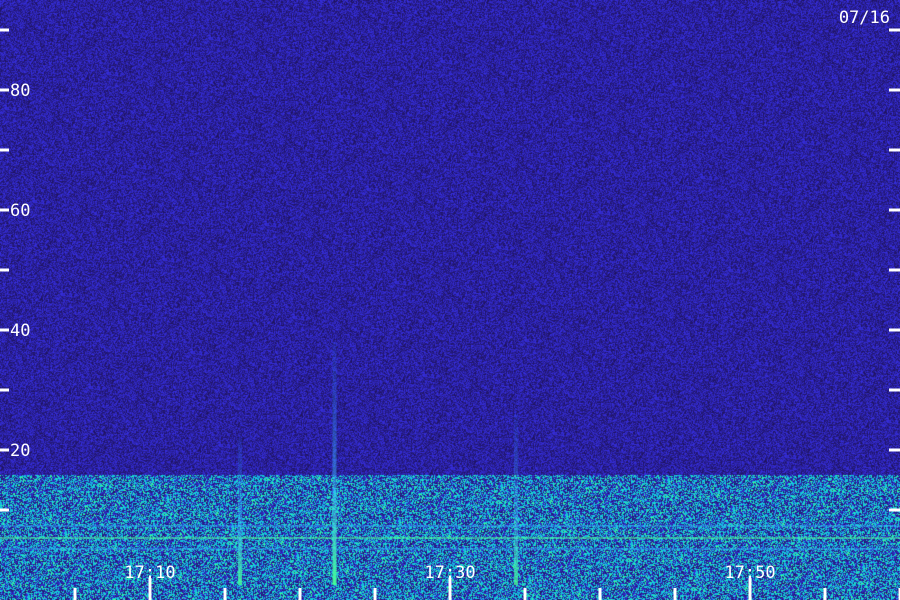  Describe the element at coordinates (449, 573) in the screenshot. I see `x-tick-label: 17:30` at that location.